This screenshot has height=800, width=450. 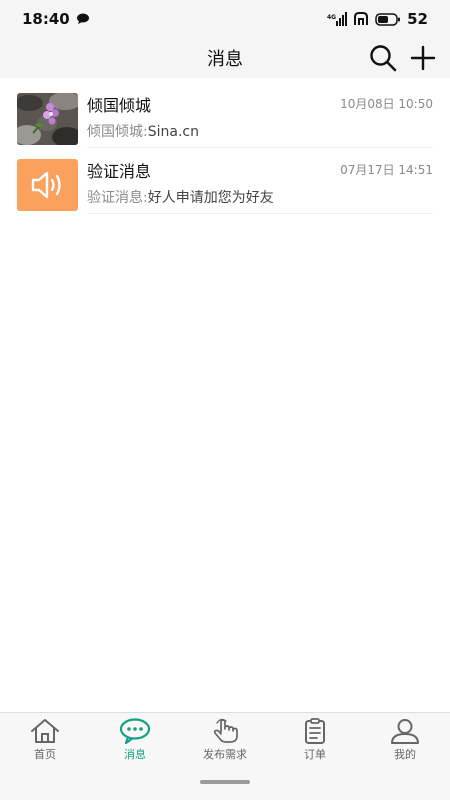 What do you see at coordinates (386, 170) in the screenshot?
I see `conversation-time: 07月17日 14:51` at bounding box center [386, 170].